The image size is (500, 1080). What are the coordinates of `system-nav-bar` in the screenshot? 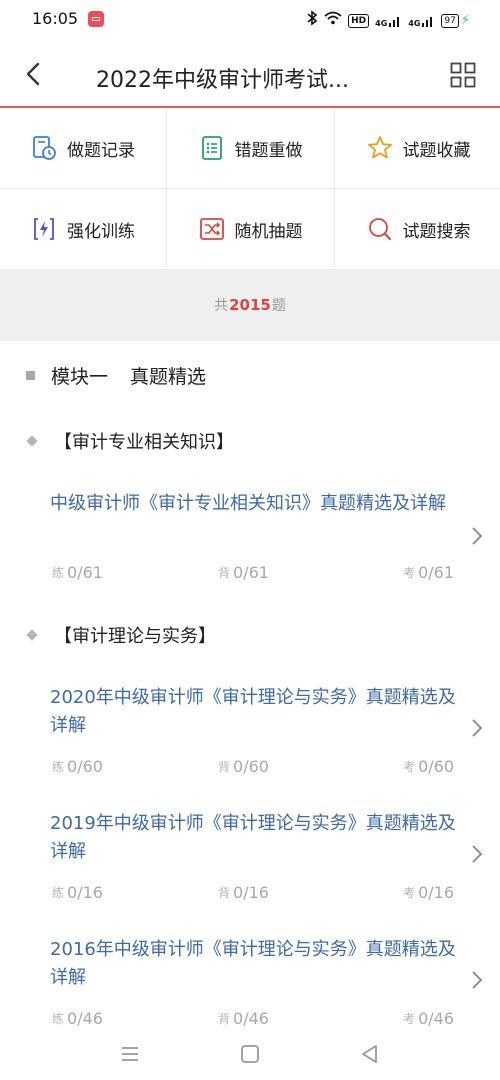 It's located at (250, 1055).